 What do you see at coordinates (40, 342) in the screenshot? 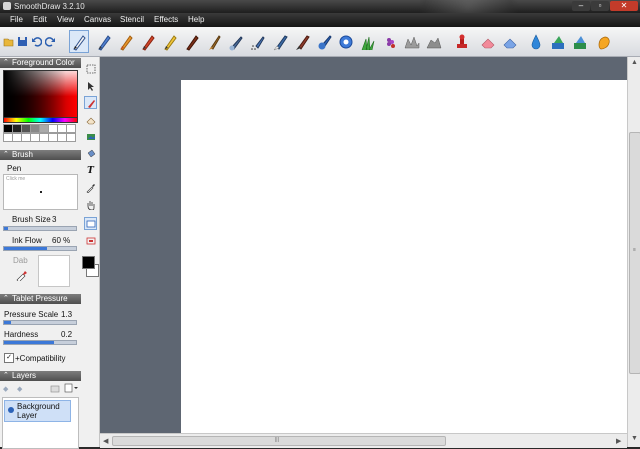
I see `hardness-slider` at bounding box center [40, 342].